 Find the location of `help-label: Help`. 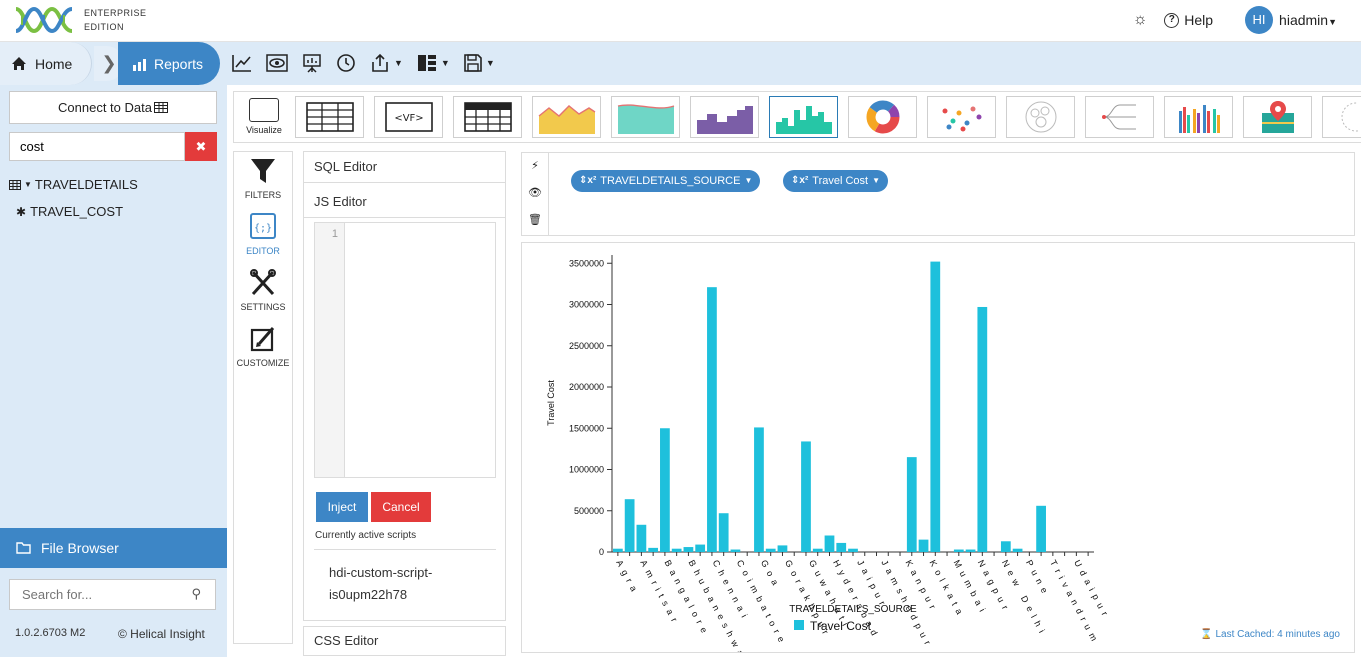

help-label: Help is located at coordinates (1199, 20).